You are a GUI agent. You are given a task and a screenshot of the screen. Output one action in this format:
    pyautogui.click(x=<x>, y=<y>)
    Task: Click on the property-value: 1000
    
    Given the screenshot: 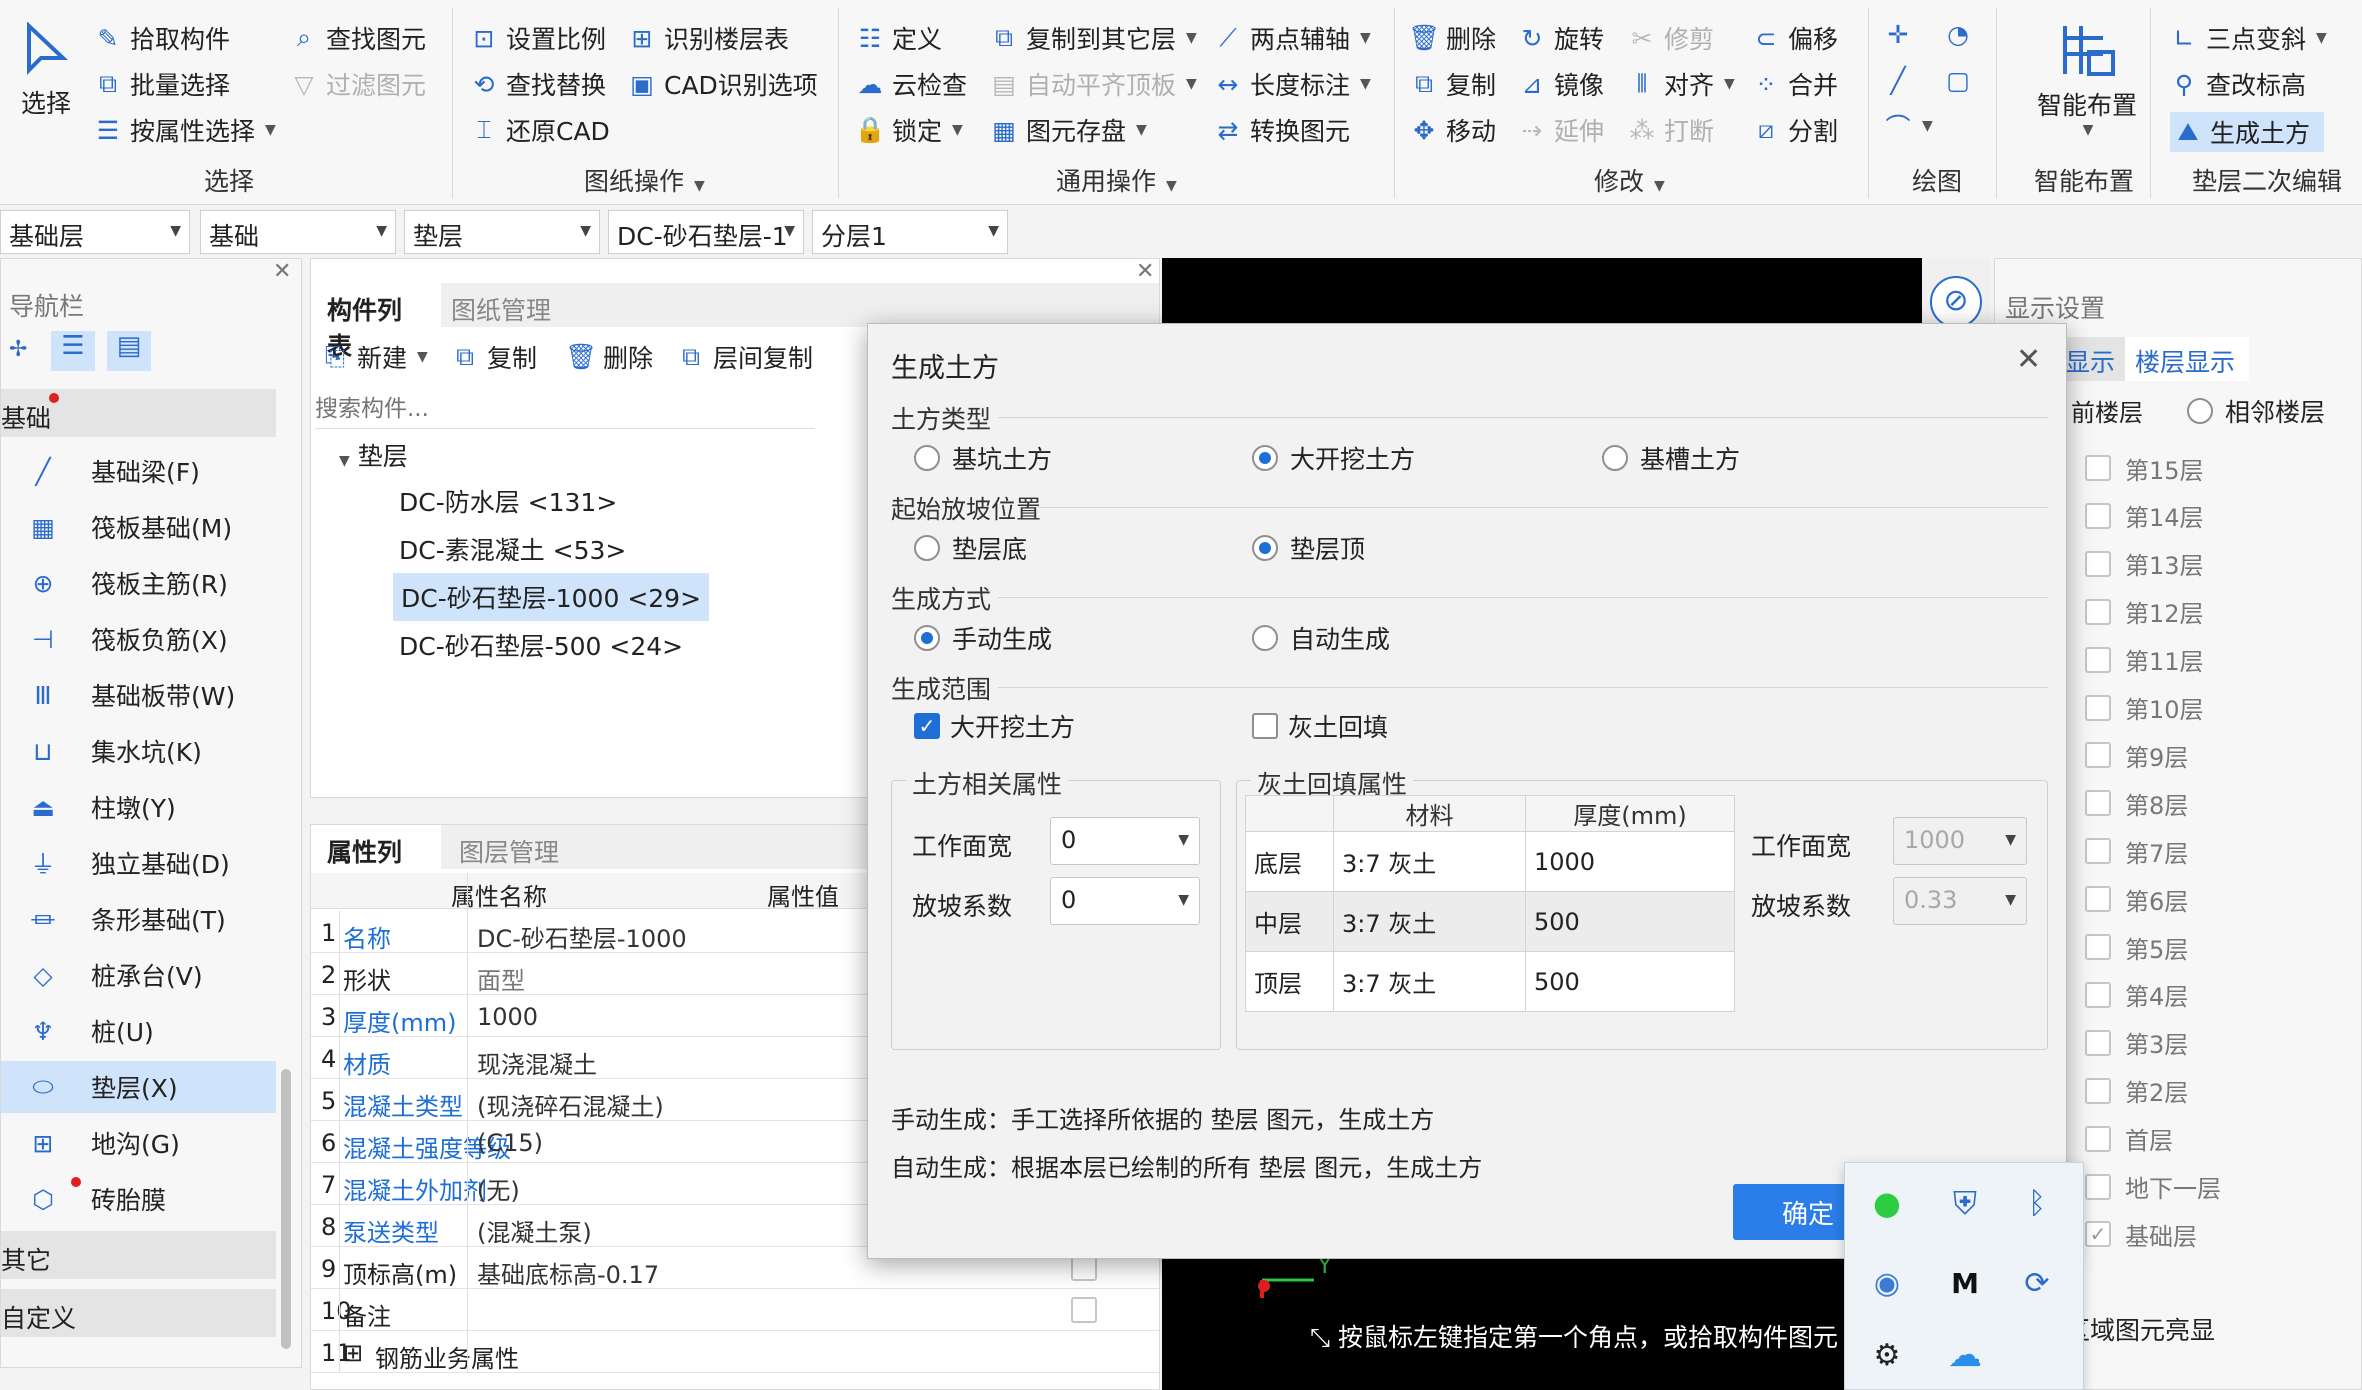 What is the action you would take?
    pyautogui.click(x=507, y=1017)
    